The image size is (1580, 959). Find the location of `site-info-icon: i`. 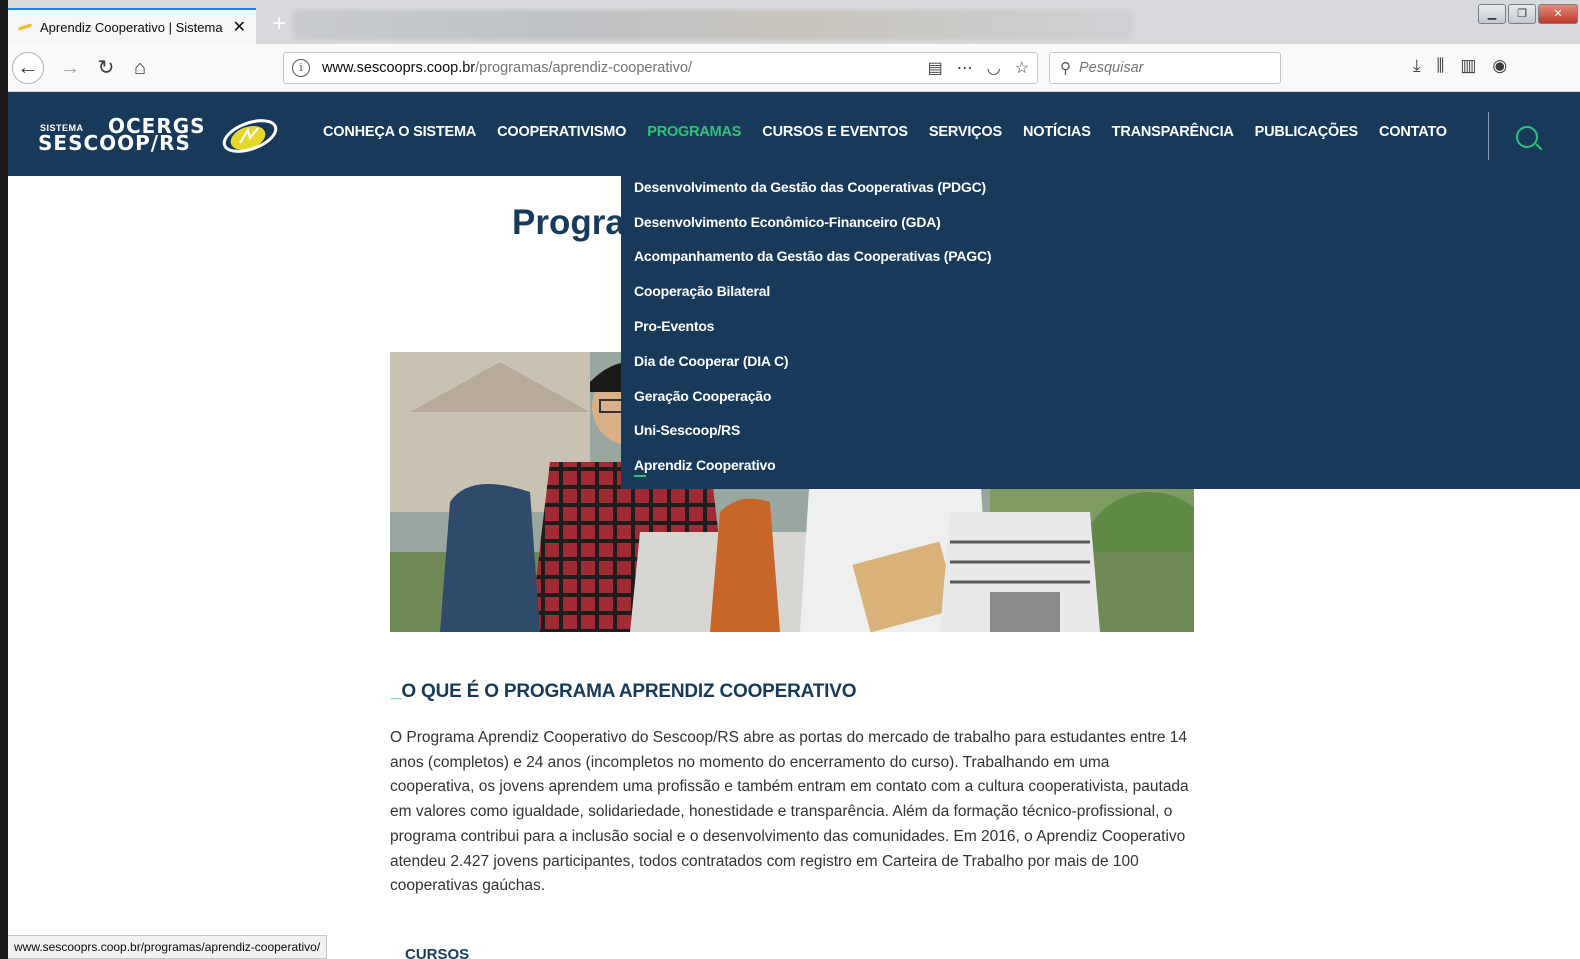

site-info-icon: i is located at coordinates (301, 68).